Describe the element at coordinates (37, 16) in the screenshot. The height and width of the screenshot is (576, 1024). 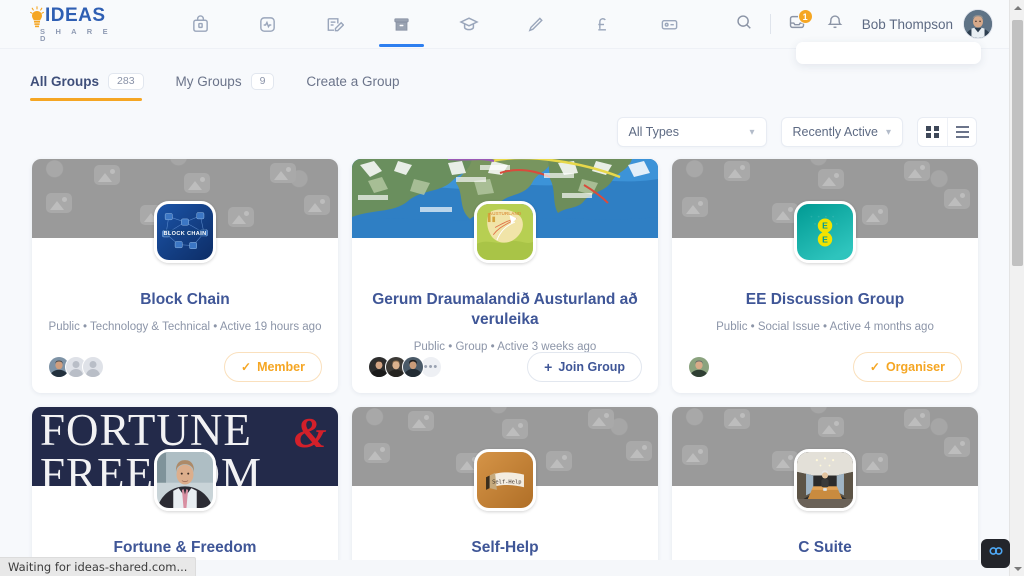
I see `lightbulb-icon` at that location.